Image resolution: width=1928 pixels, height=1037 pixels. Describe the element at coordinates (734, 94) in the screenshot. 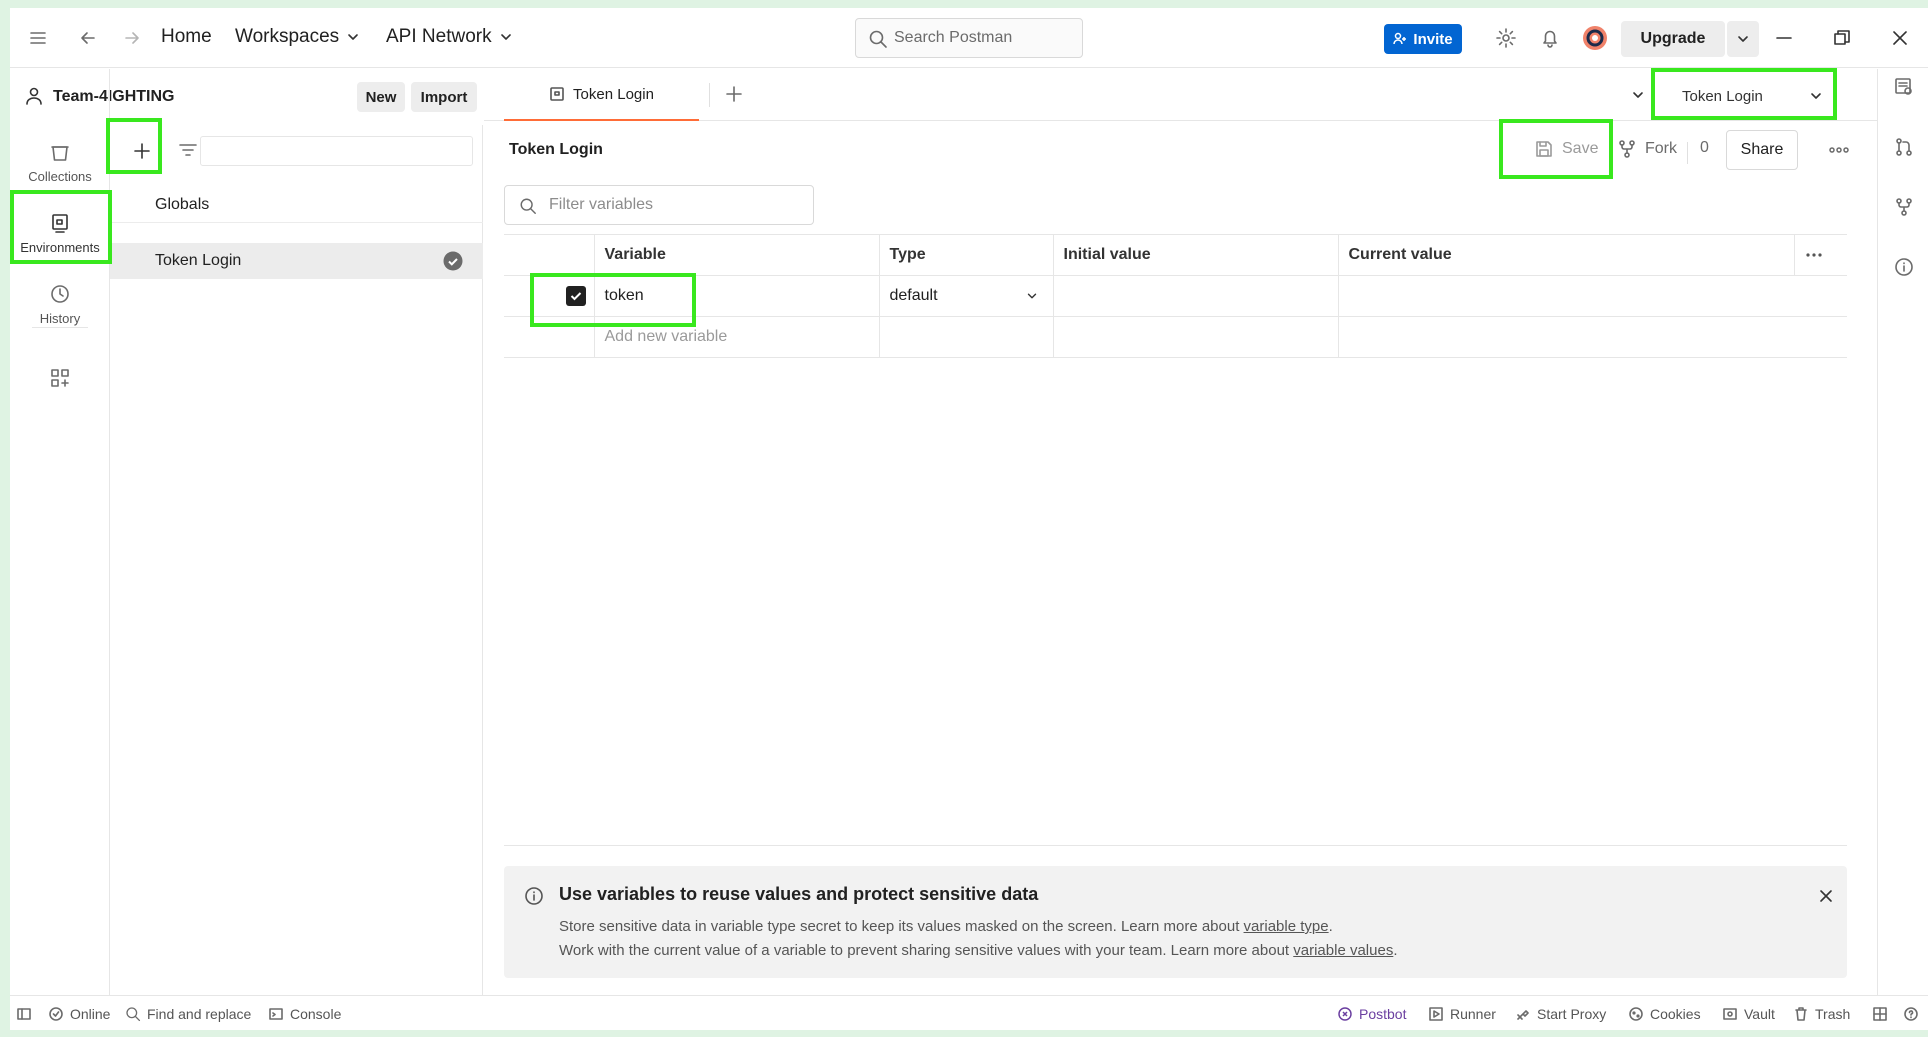

I see `new-tab-plus-icon` at that location.